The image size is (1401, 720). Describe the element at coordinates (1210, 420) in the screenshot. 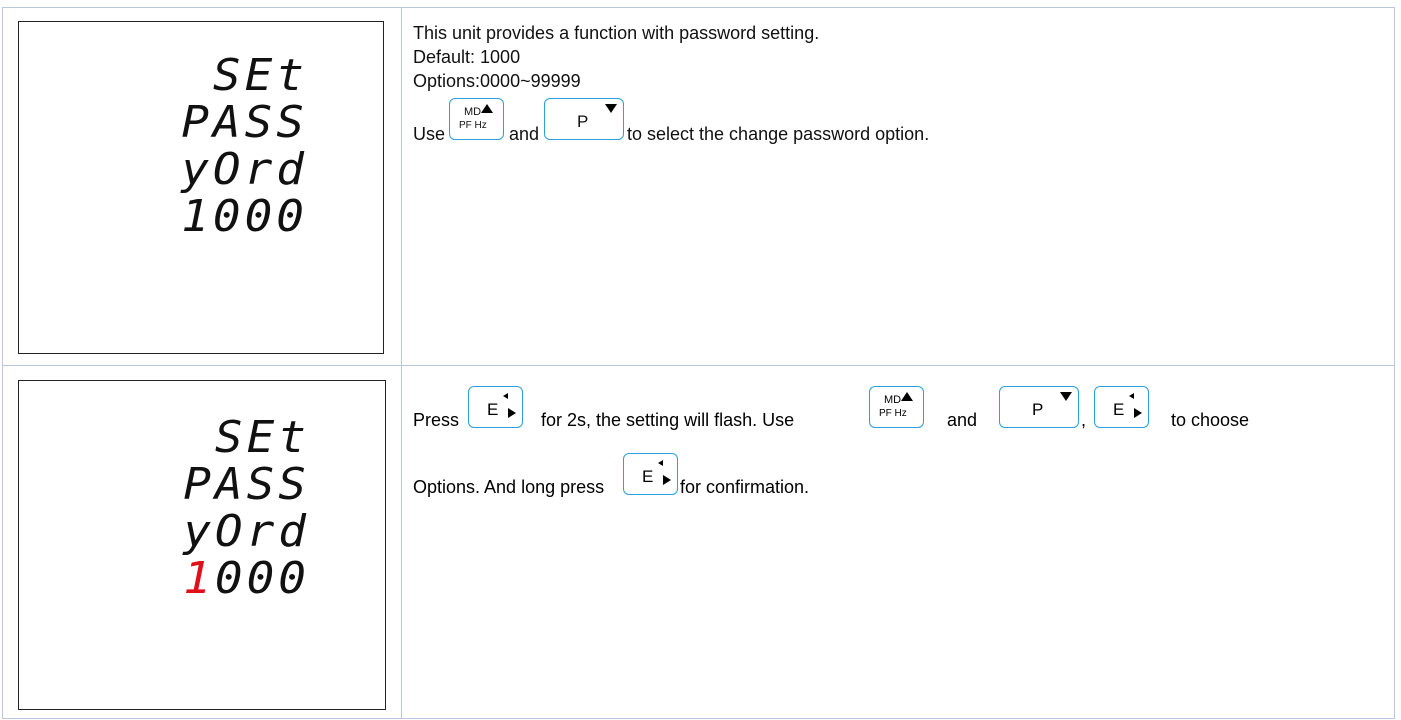

I see `description-text: to choose` at that location.